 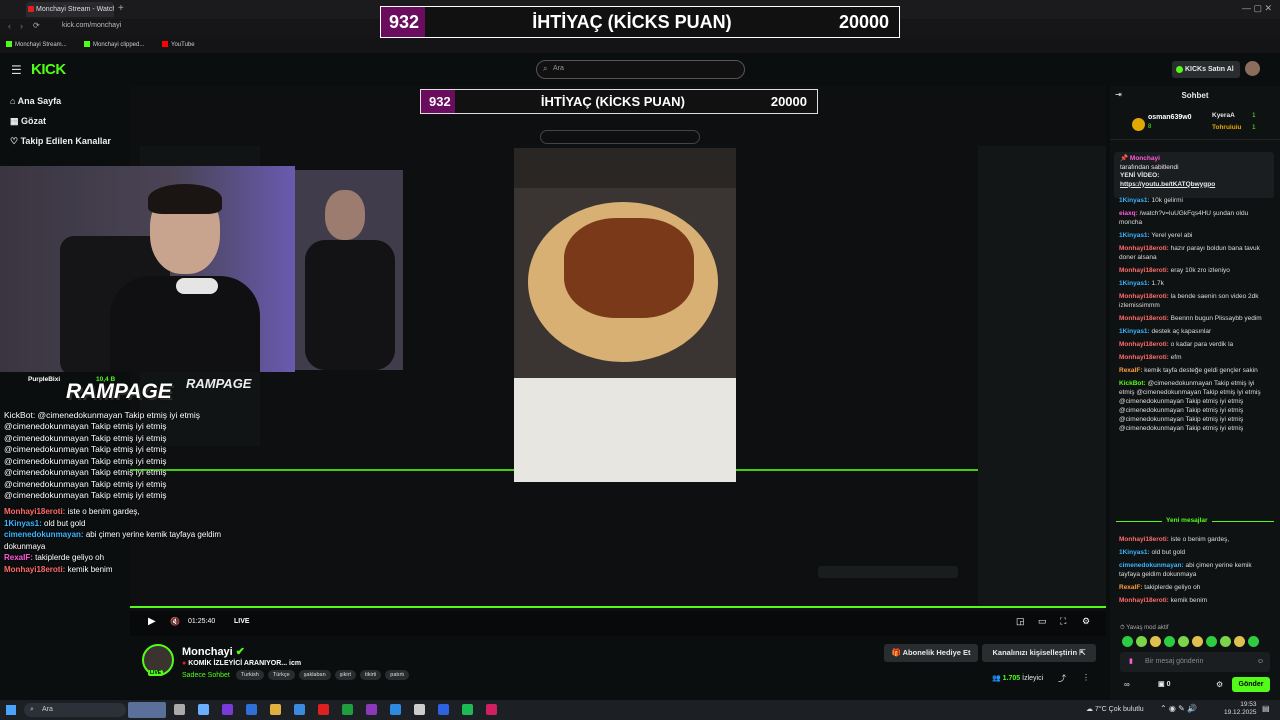 I want to click on settings-icon: ⚙, so click(x=1086, y=621).